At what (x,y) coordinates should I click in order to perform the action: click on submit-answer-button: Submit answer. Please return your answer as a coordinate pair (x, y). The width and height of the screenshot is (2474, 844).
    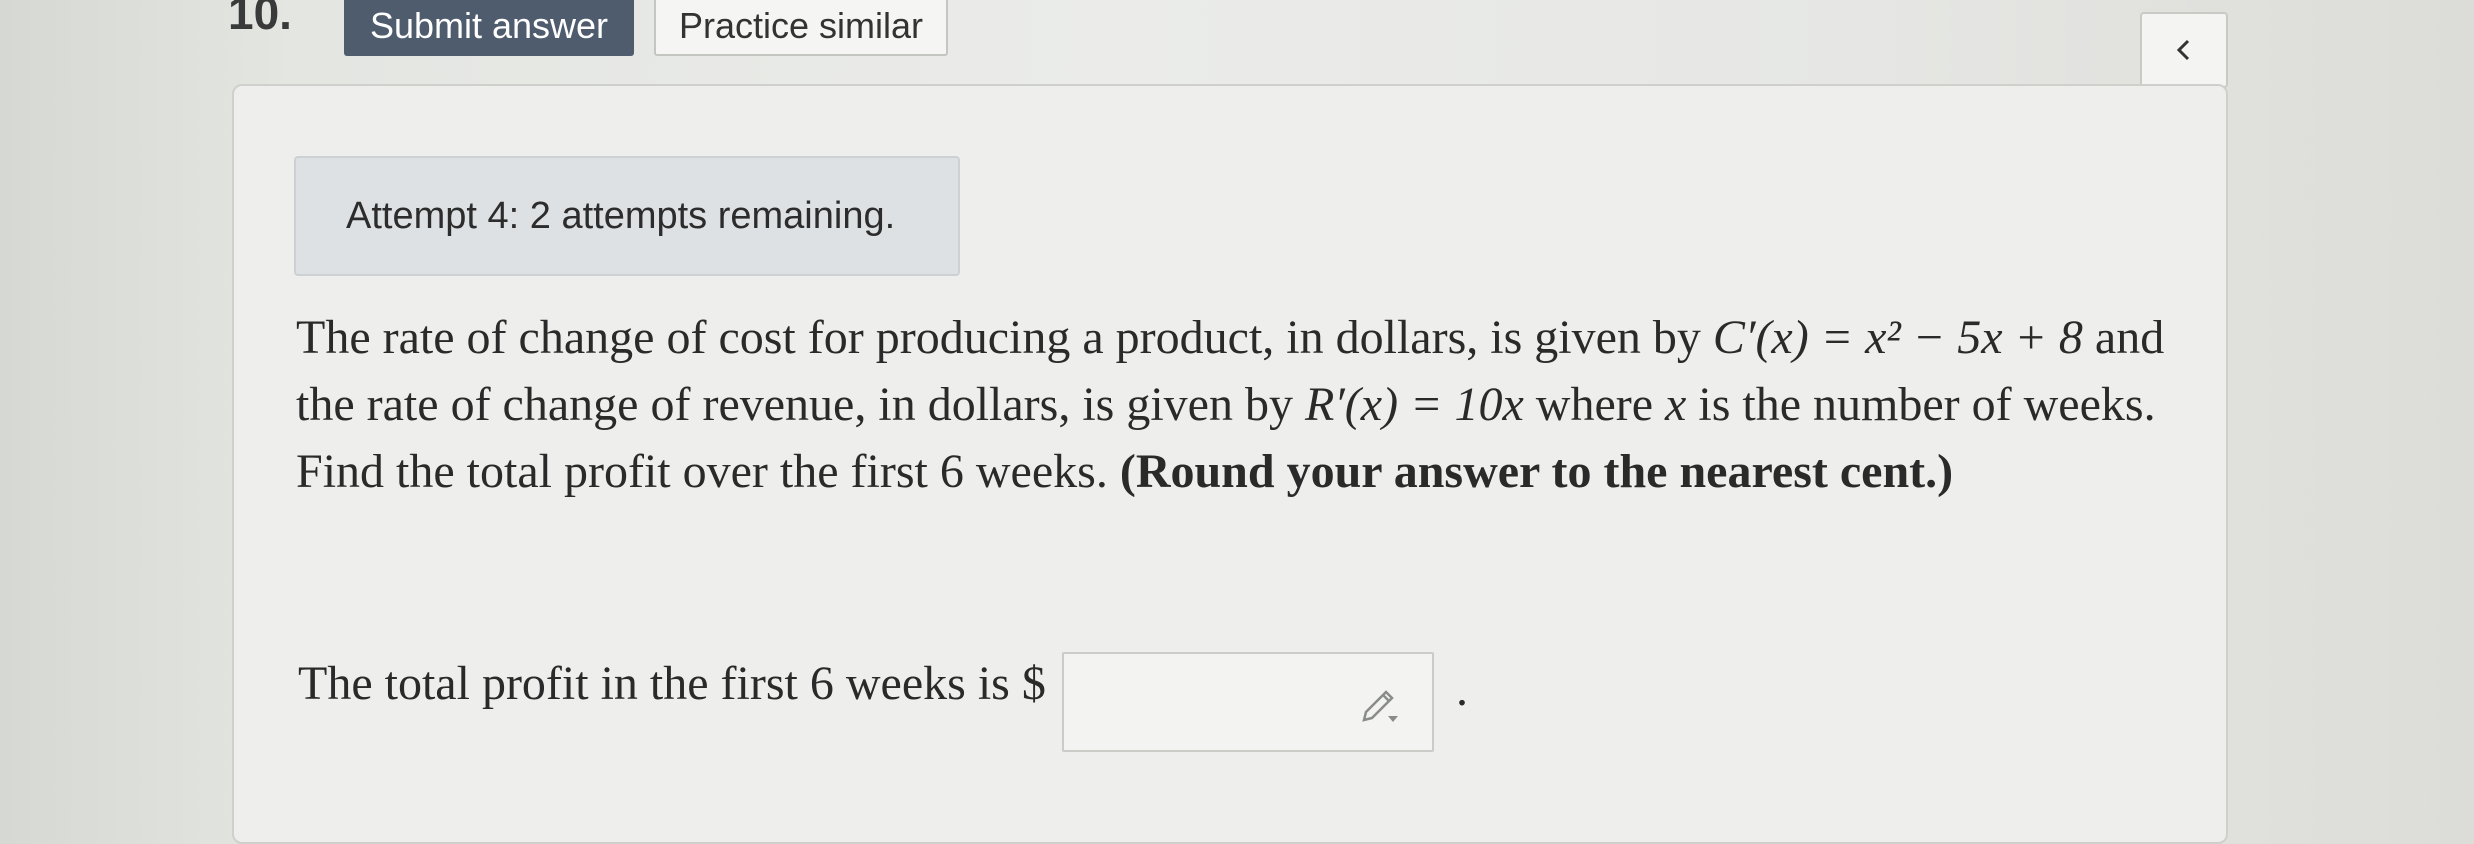
    Looking at the image, I should click on (489, 28).